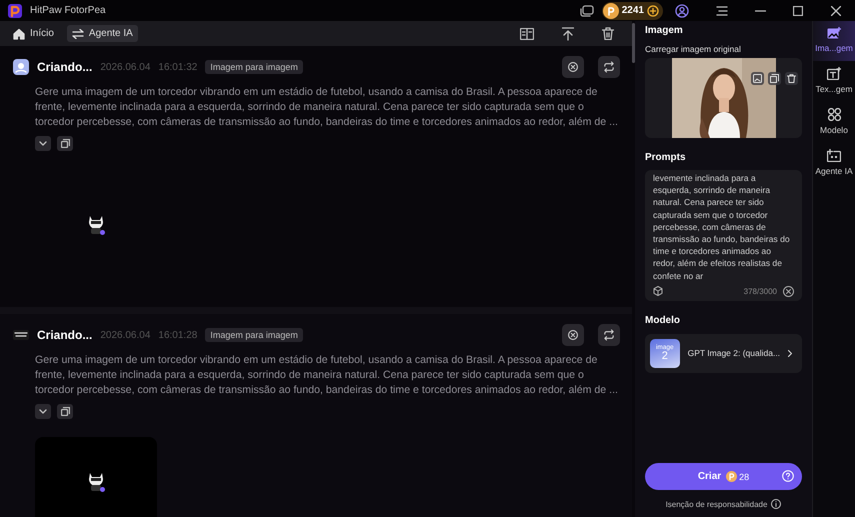  Describe the element at coordinates (666, 157) in the screenshot. I see `section-title: Prompts` at that location.